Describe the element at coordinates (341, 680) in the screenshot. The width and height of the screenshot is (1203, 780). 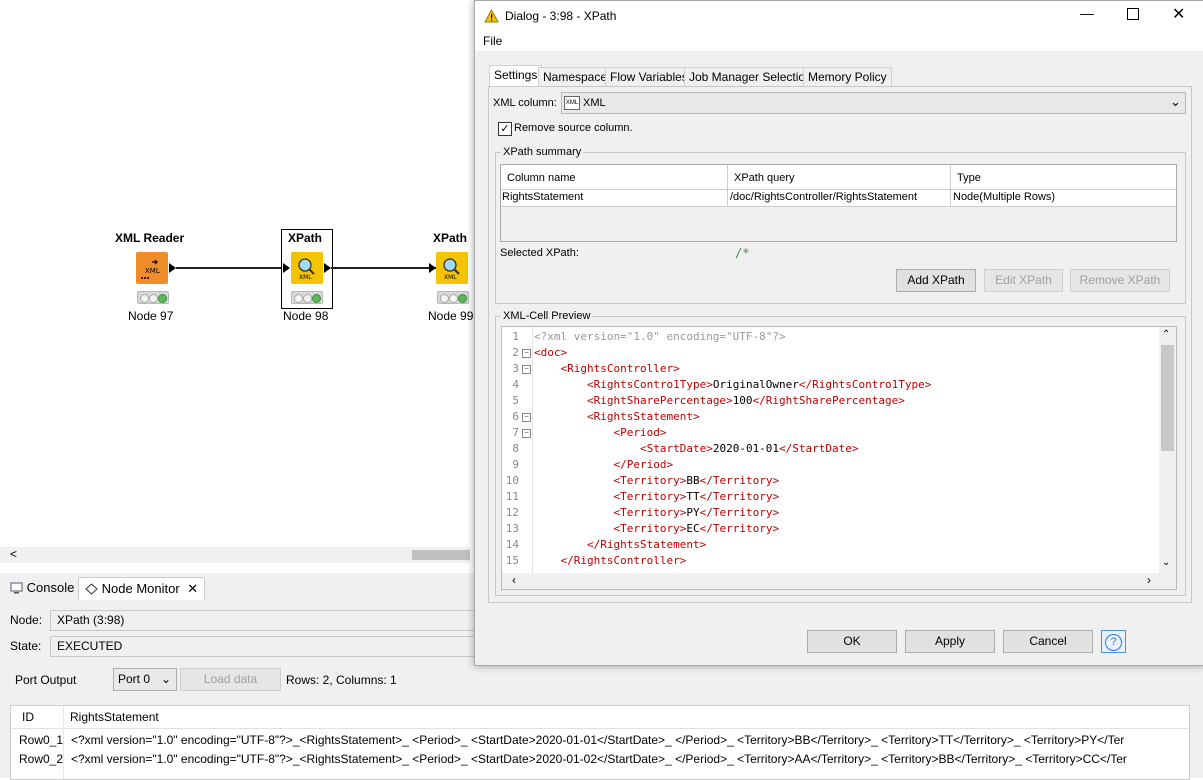
I see `rows-info: Rows: 2, Columns: 1` at that location.